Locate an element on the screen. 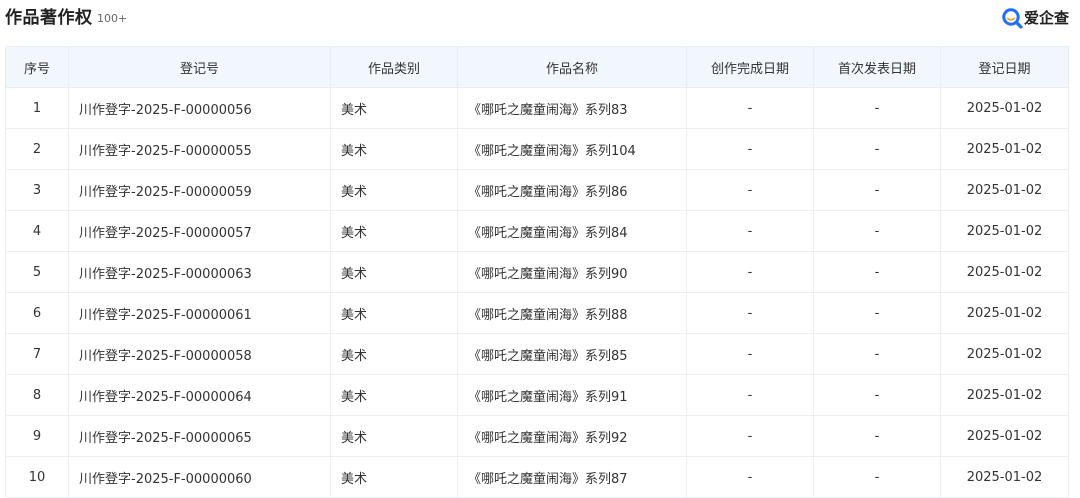  cell-work-name: 《哪吒之魔童闹海》系列90 is located at coordinates (572, 272).